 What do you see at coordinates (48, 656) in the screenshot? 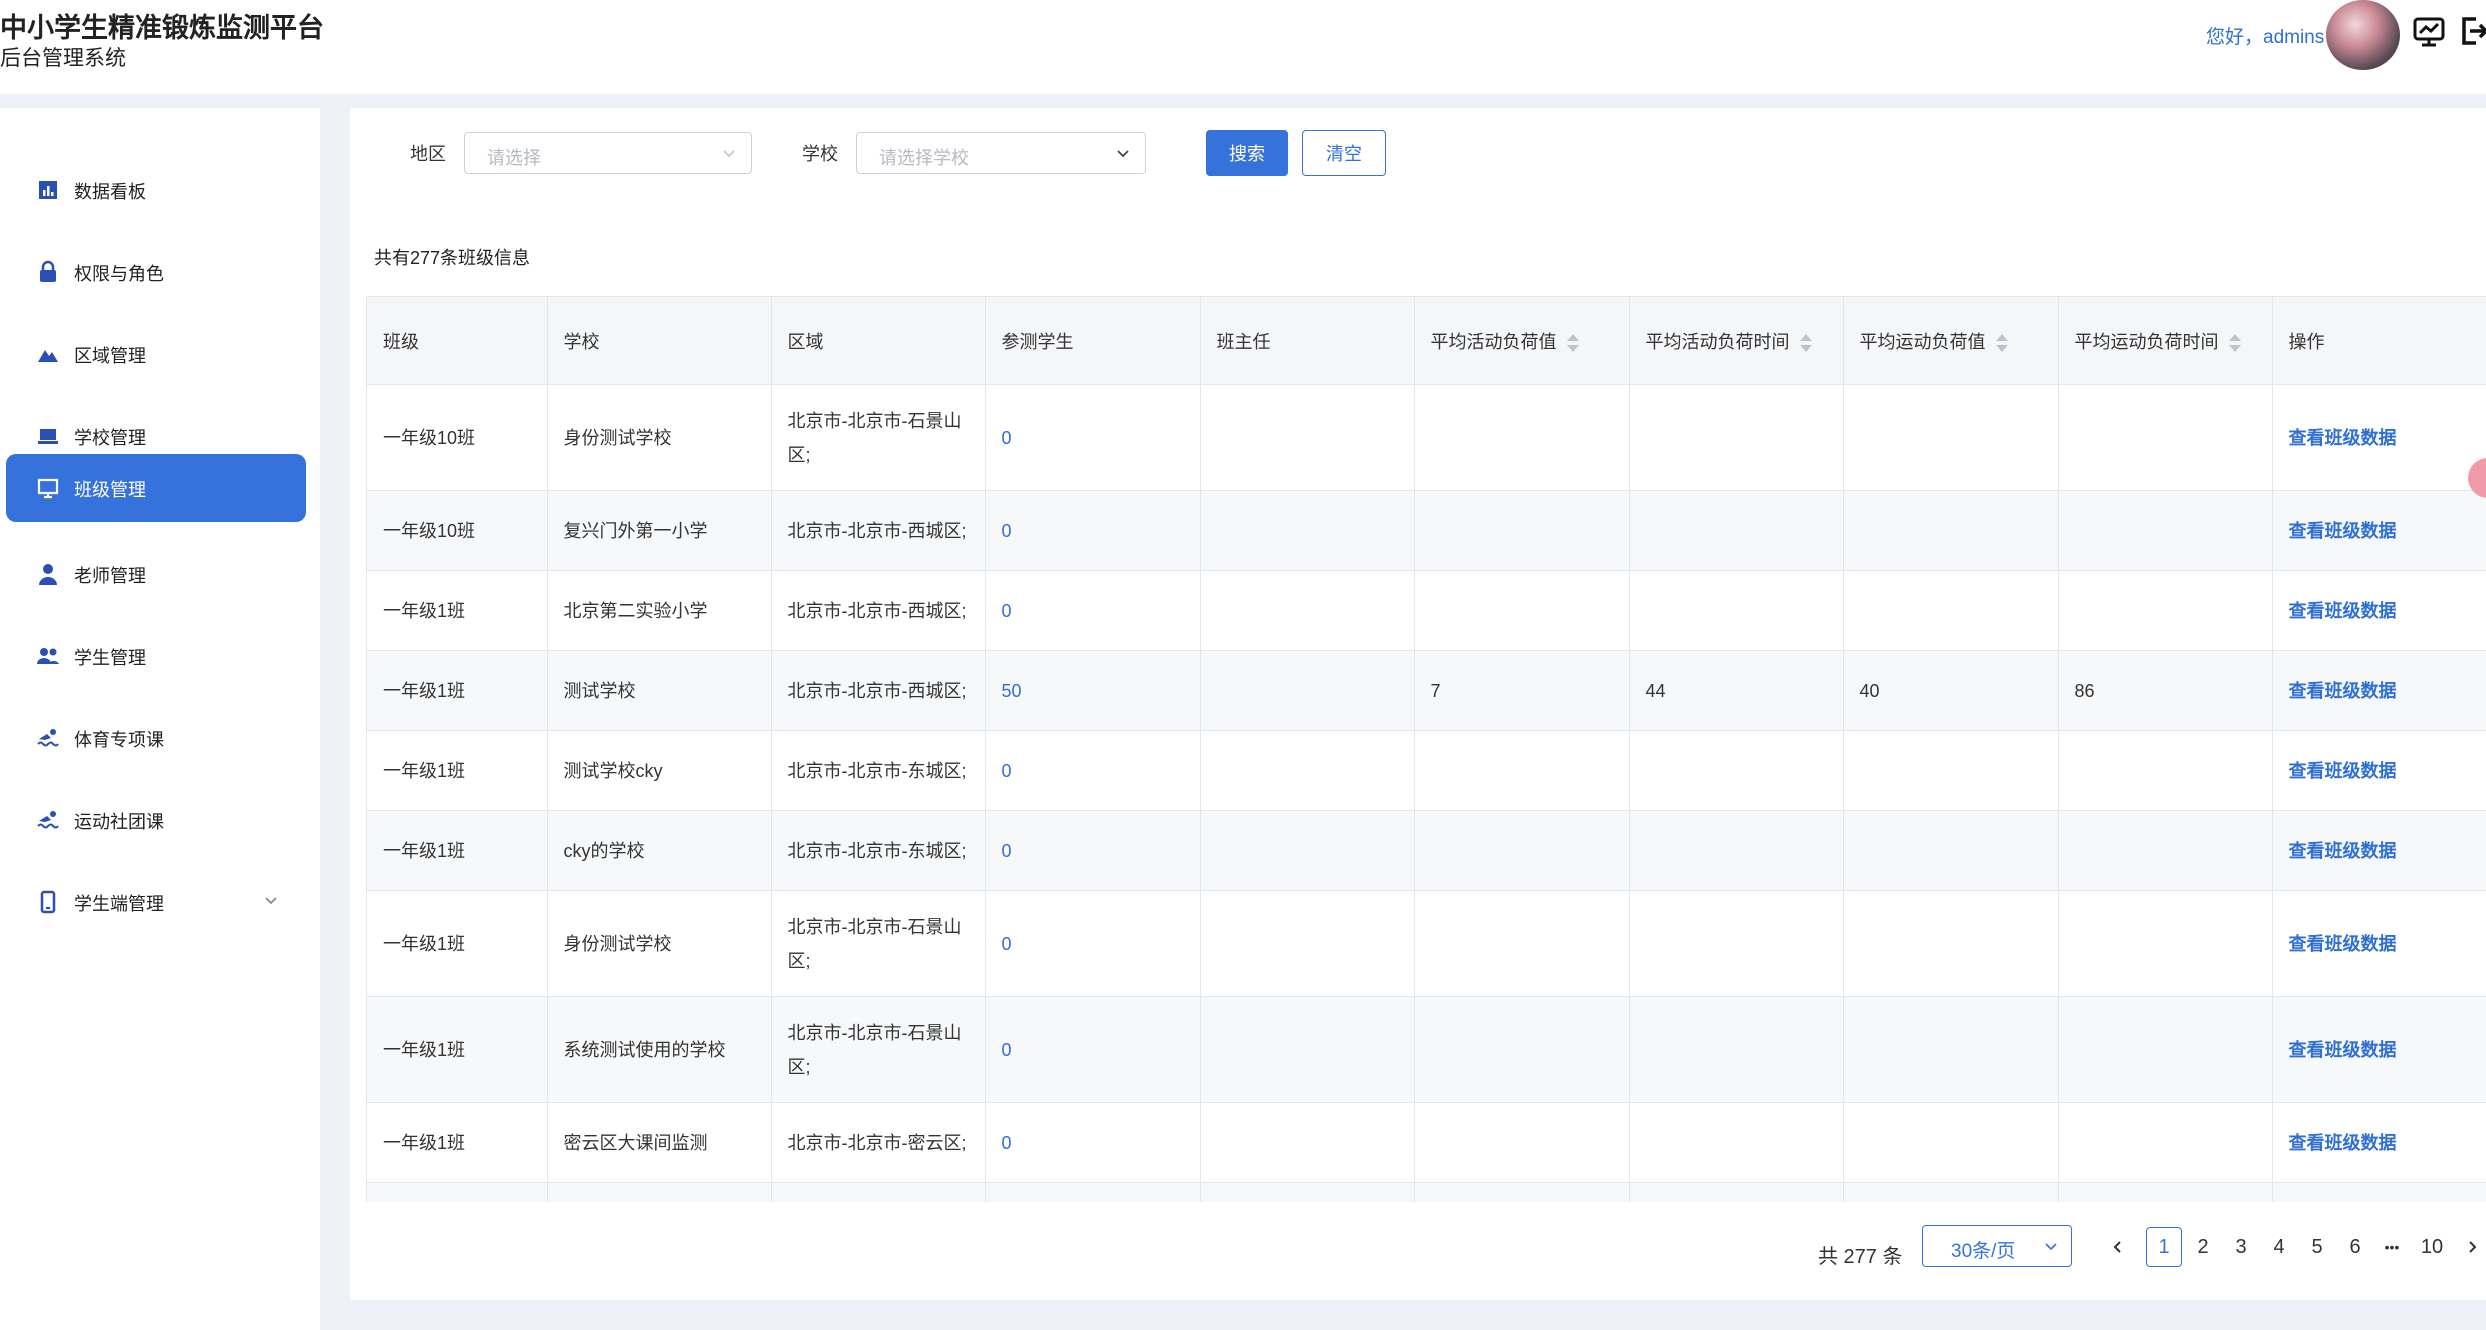
I see `users-icon` at bounding box center [48, 656].